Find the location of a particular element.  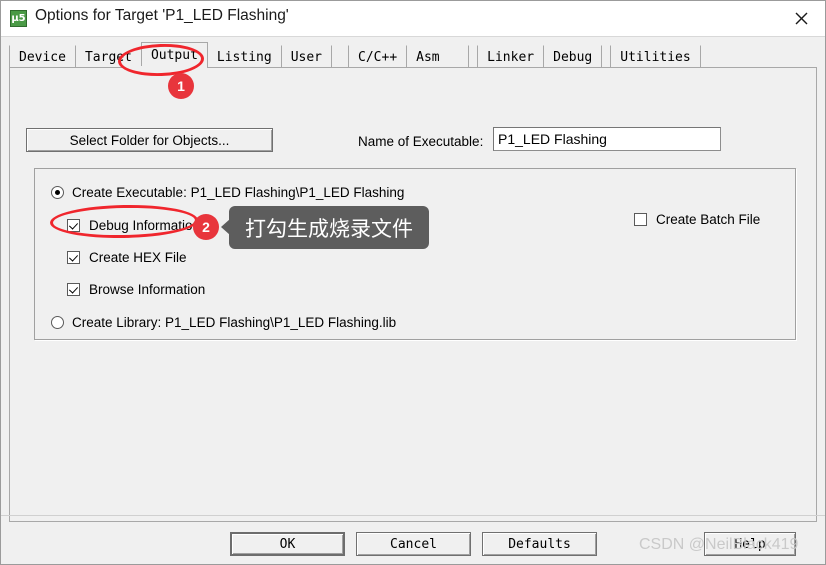

tab-target: Target is located at coordinates (108, 56).